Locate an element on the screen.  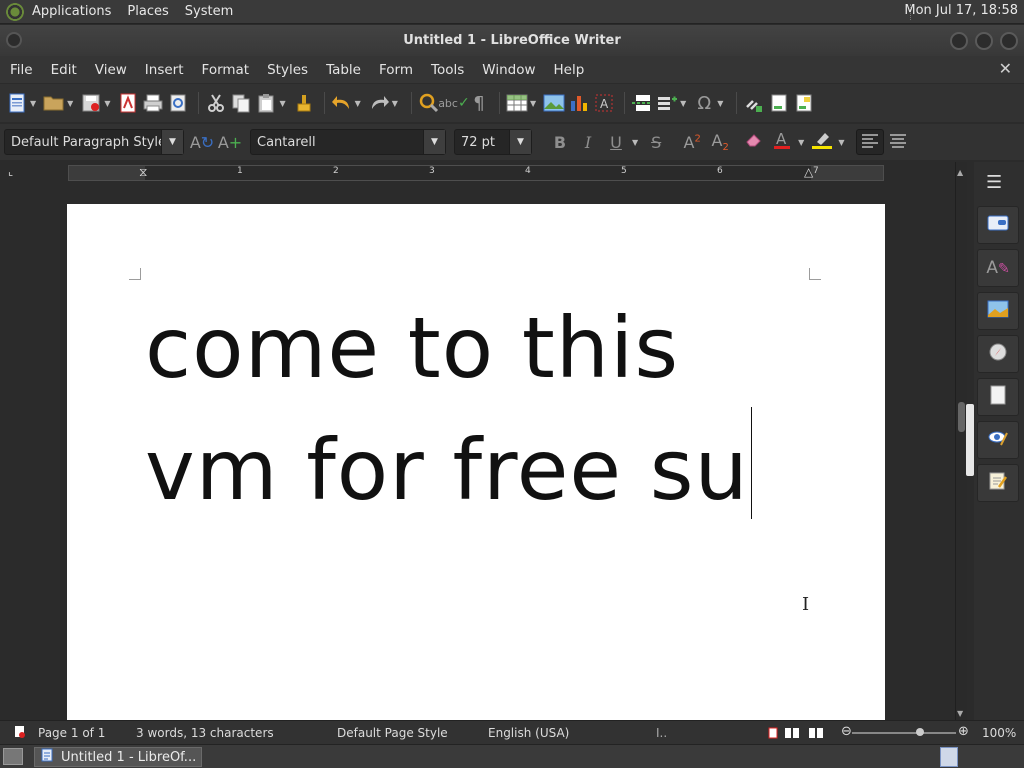
font-name-combo: Cantarell ▼ is located at coordinates (348, 142).